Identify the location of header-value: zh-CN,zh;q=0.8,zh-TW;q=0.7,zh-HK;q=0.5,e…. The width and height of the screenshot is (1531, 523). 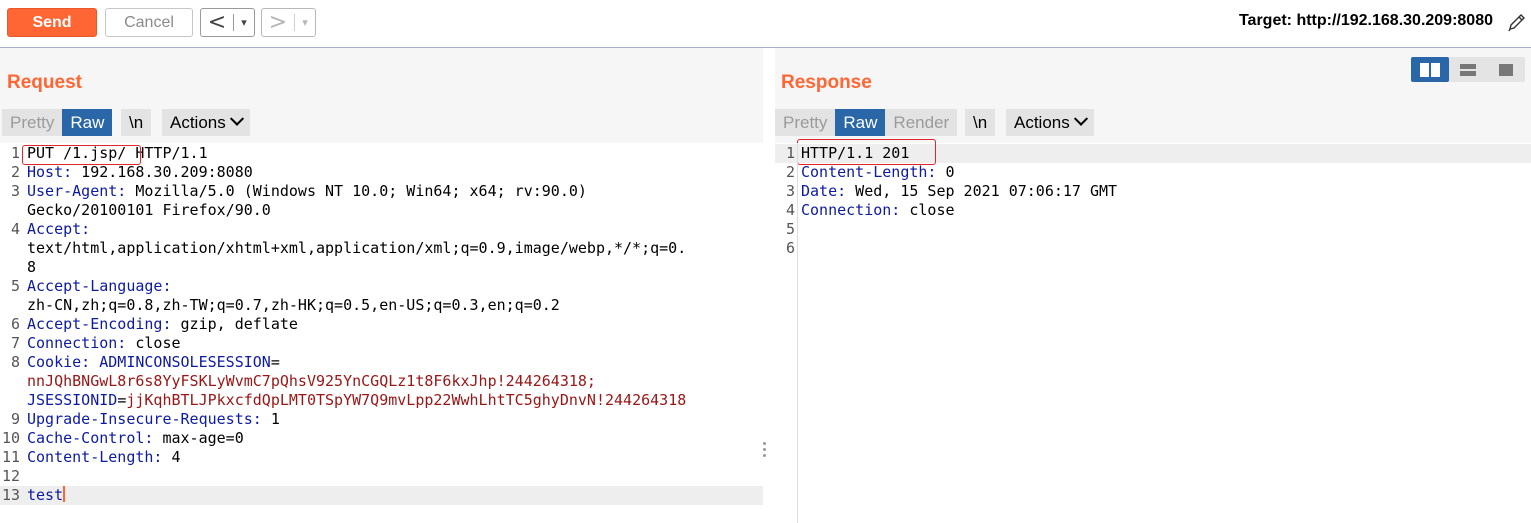
(293, 305).